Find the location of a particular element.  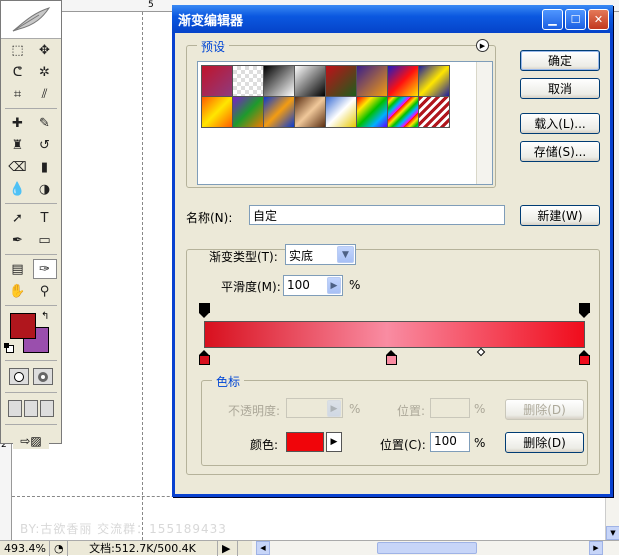

color-menu-arrow-icon: ▶ is located at coordinates (334, 442).